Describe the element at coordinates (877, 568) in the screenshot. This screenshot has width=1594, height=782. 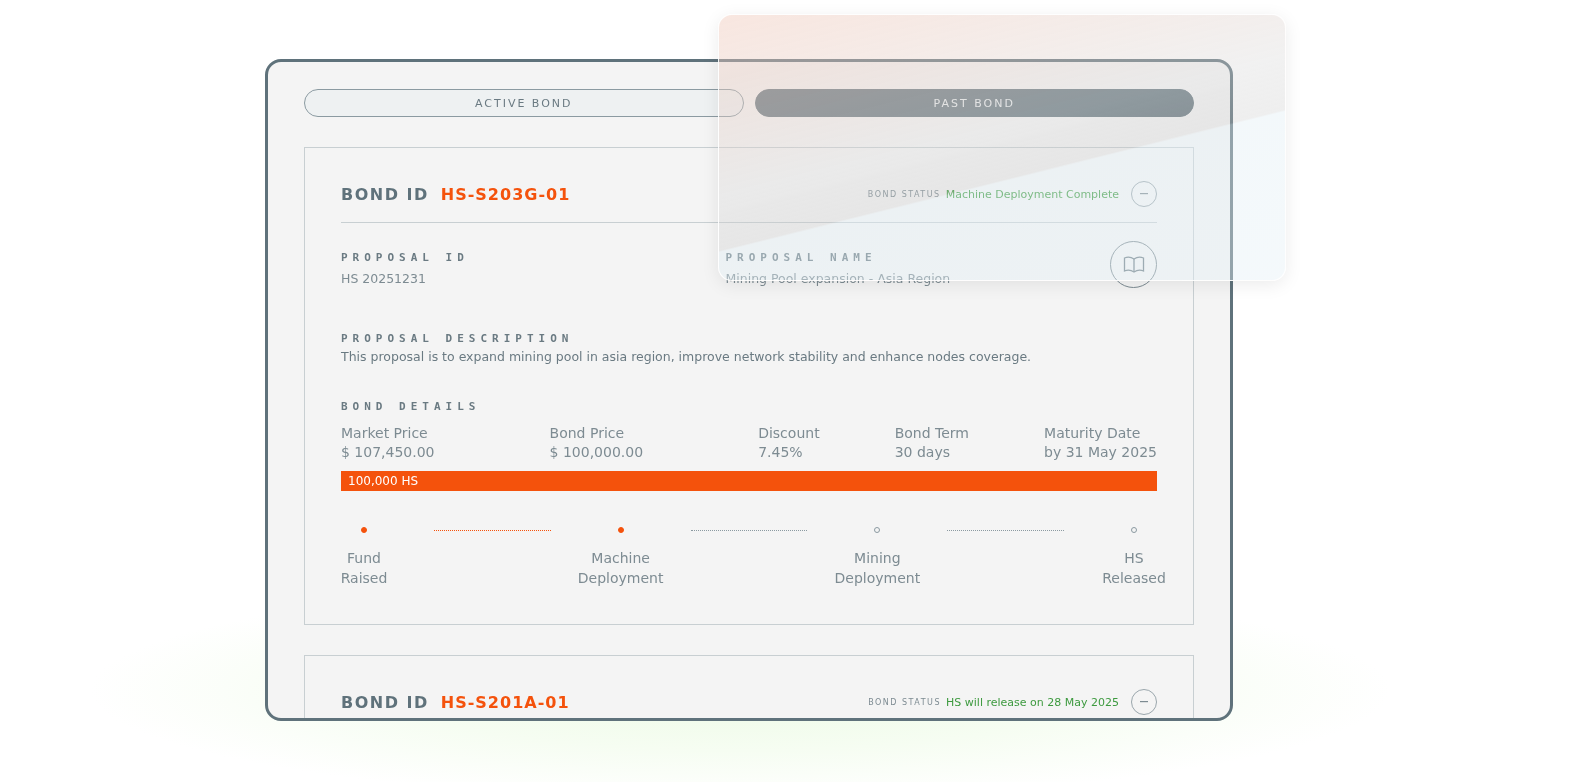
I see `step-label: Mining Deployment` at that location.